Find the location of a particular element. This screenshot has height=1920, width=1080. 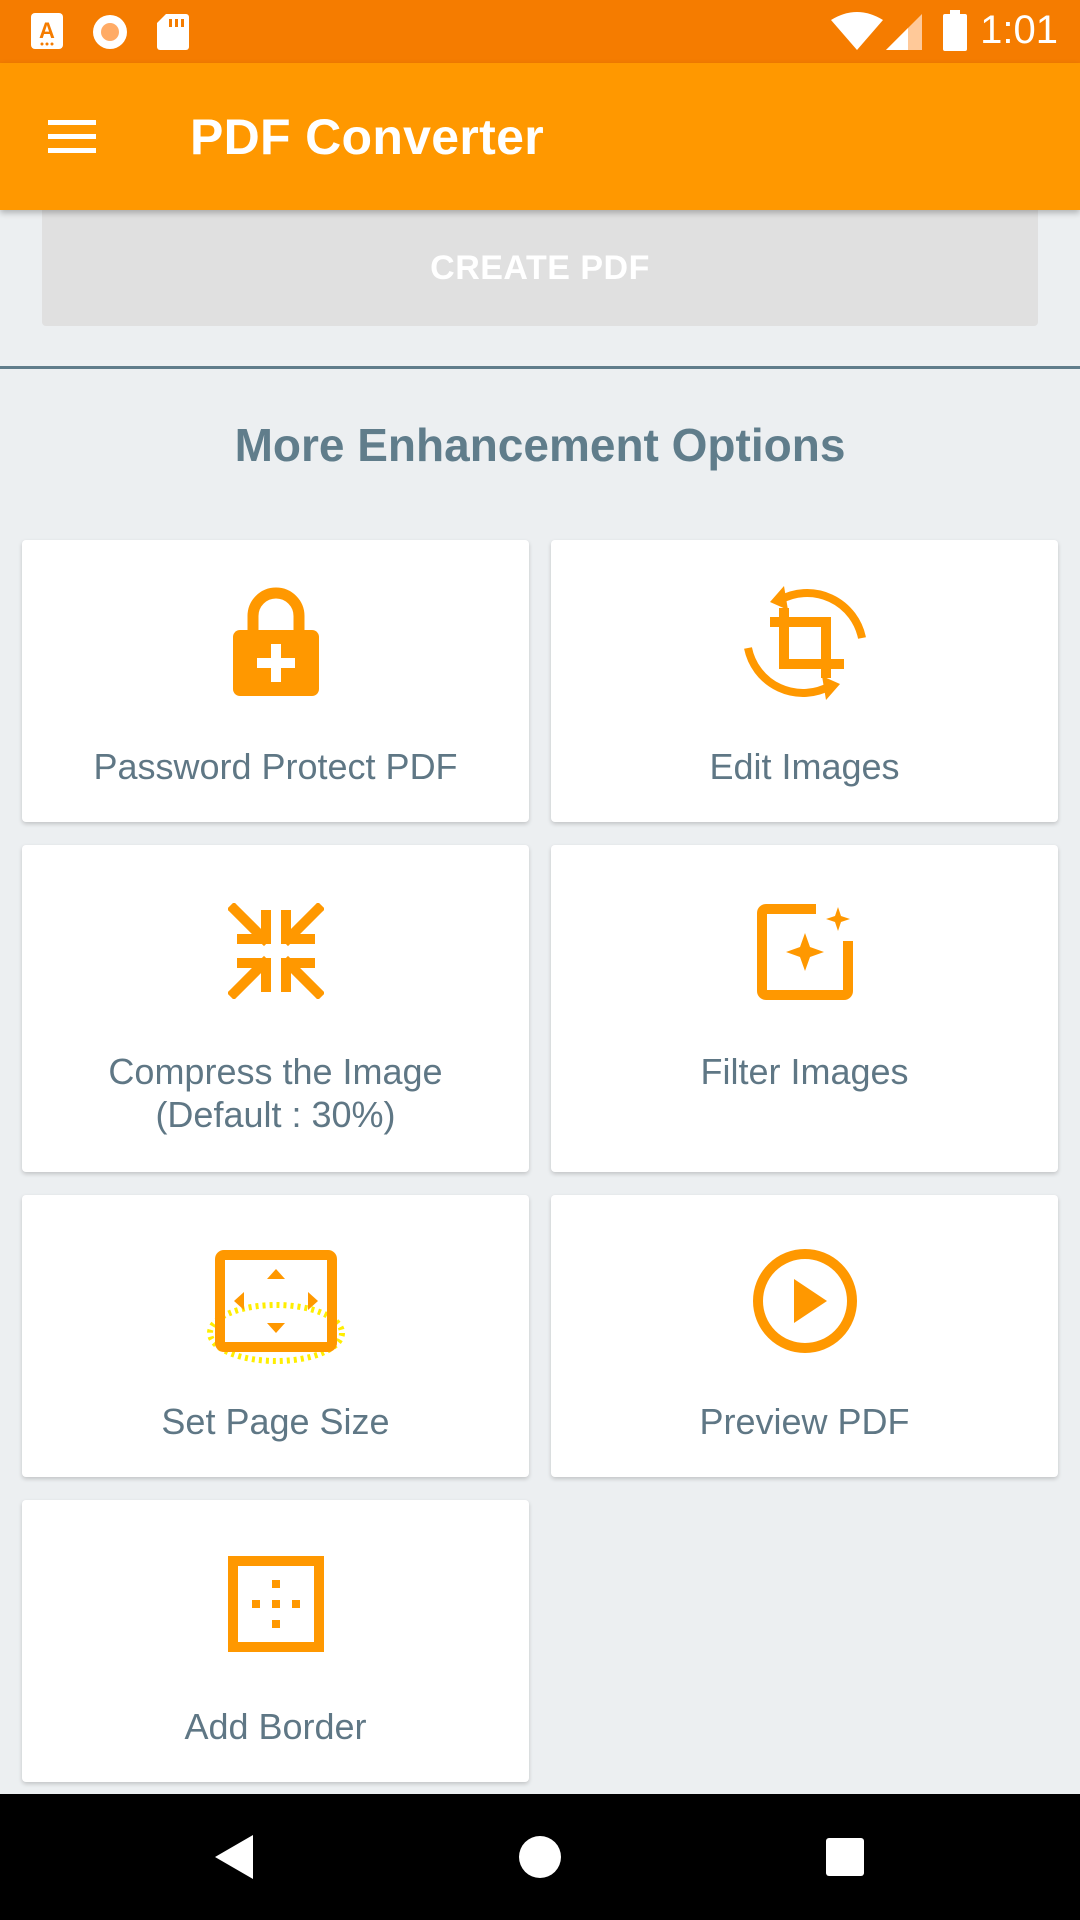

recents-icon is located at coordinates (845, 1859).